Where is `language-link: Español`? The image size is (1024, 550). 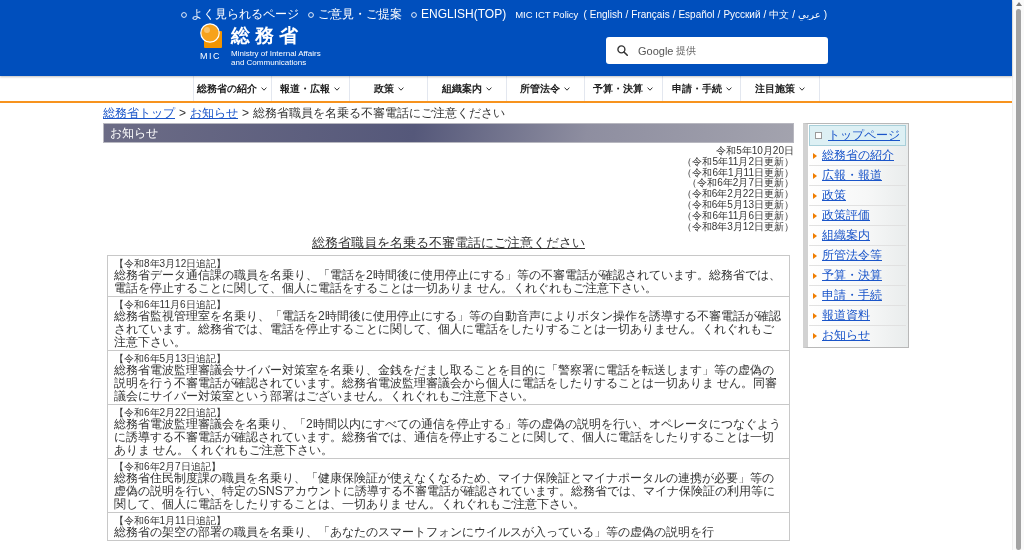 language-link: Español is located at coordinates (696, 14).